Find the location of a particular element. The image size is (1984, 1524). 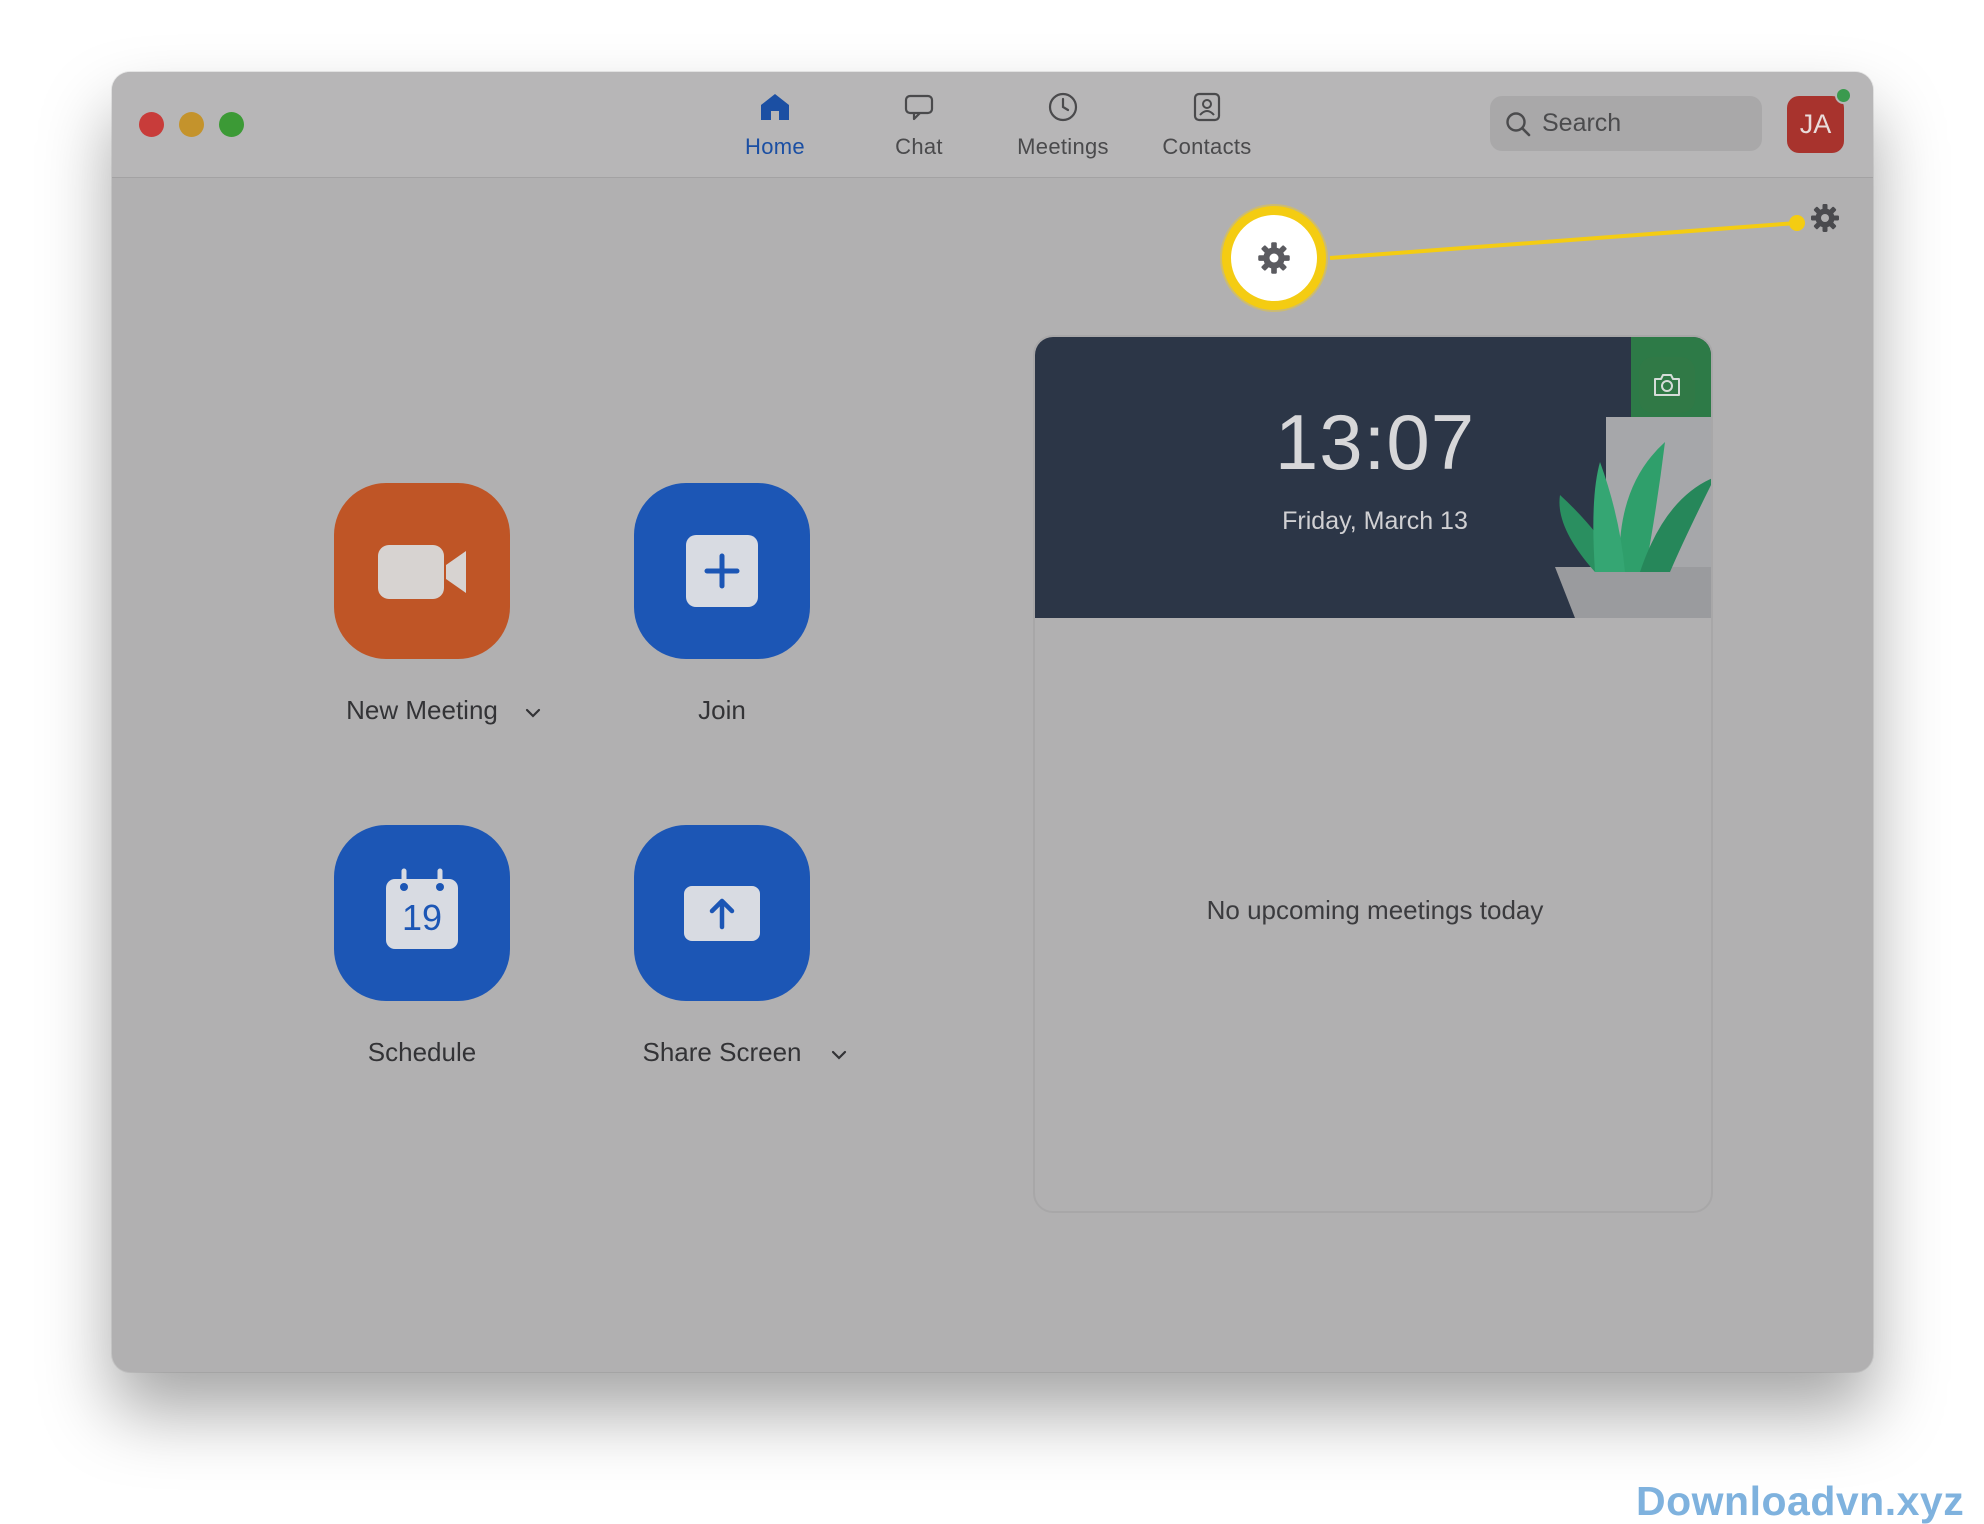

online-status-dot is located at coordinates (1843, 95).